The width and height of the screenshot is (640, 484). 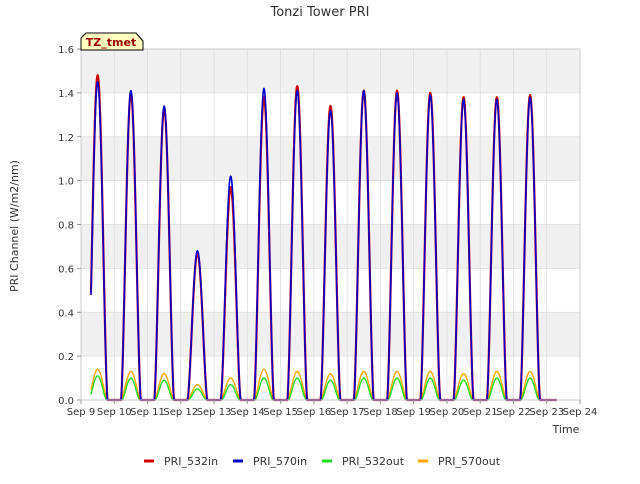 What do you see at coordinates (214, 412) in the screenshot?
I see `x-tick-label: Sep 13` at bounding box center [214, 412].